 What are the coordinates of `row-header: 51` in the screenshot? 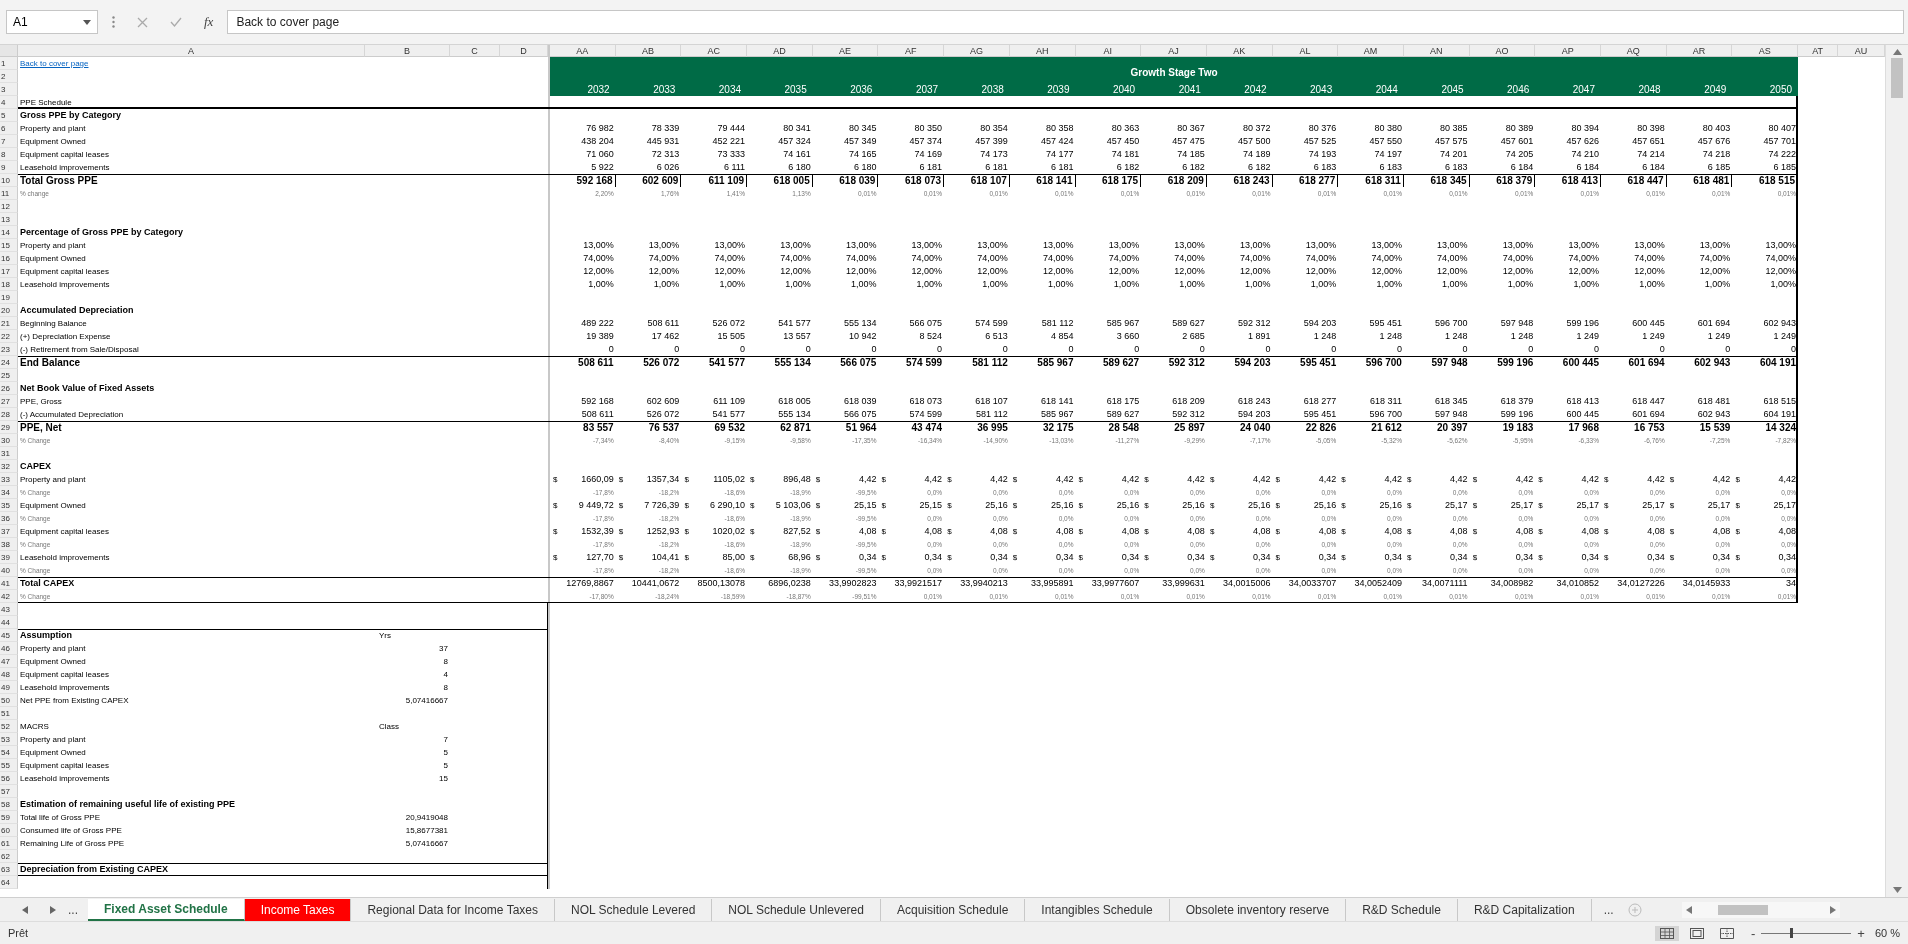 It's located at (9, 713).